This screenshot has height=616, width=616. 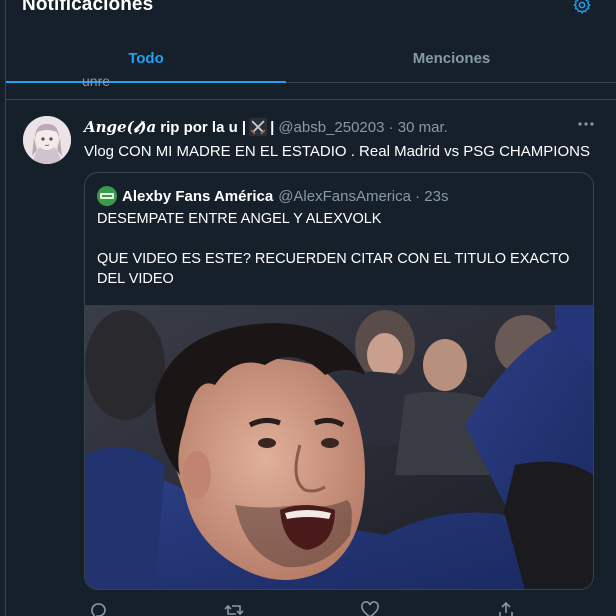 I want to click on divider, so click(x=311, y=99).